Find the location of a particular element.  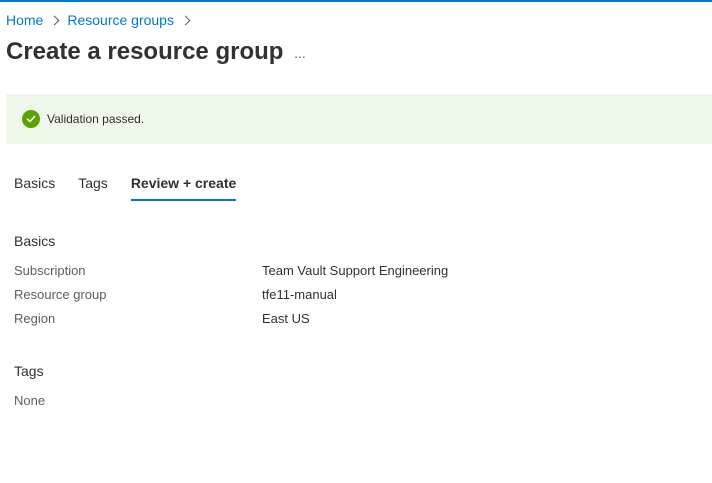

validation-message: Validation passed. is located at coordinates (96, 119).